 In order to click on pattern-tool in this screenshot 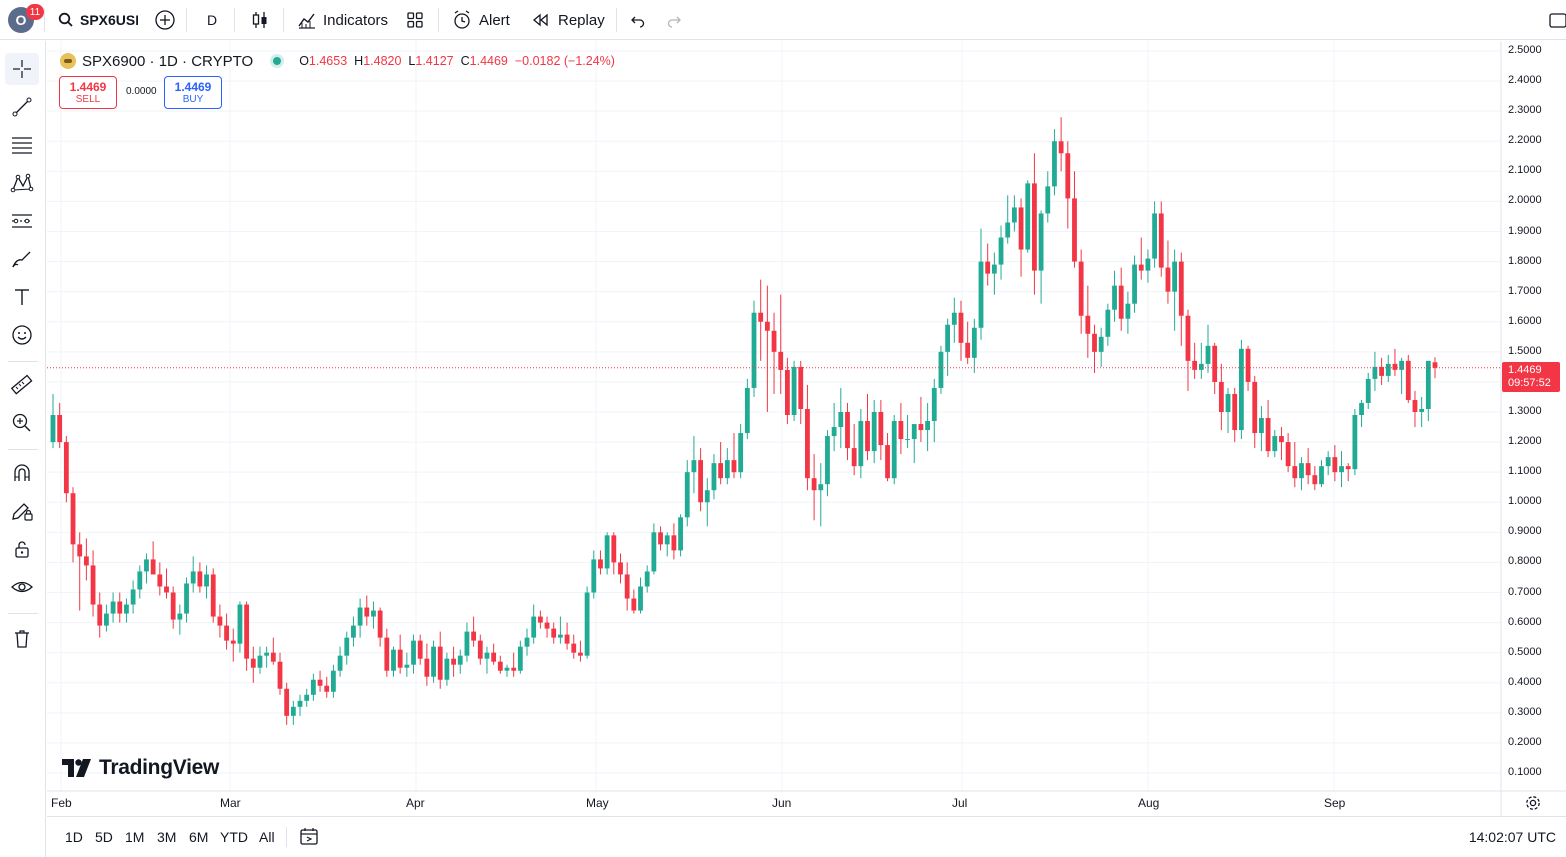, I will do `click(22, 183)`.